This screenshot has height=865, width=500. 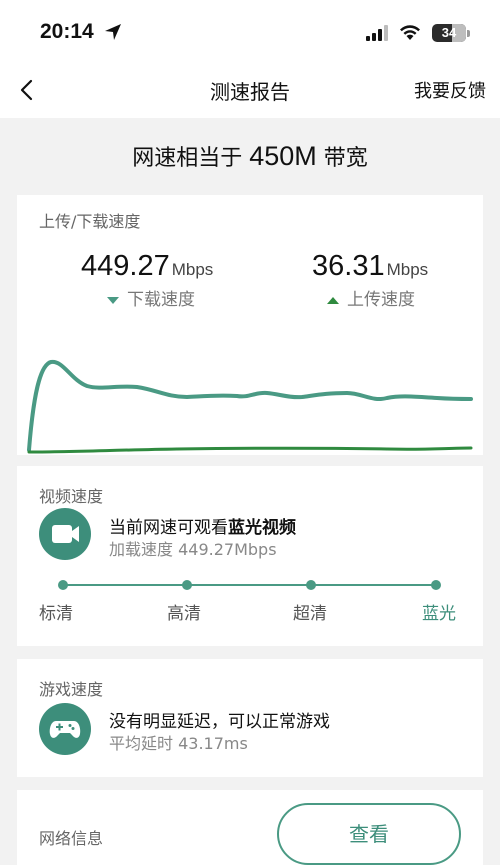 I want to click on video-main-prefix: 当前网速可观看, so click(x=168, y=528).